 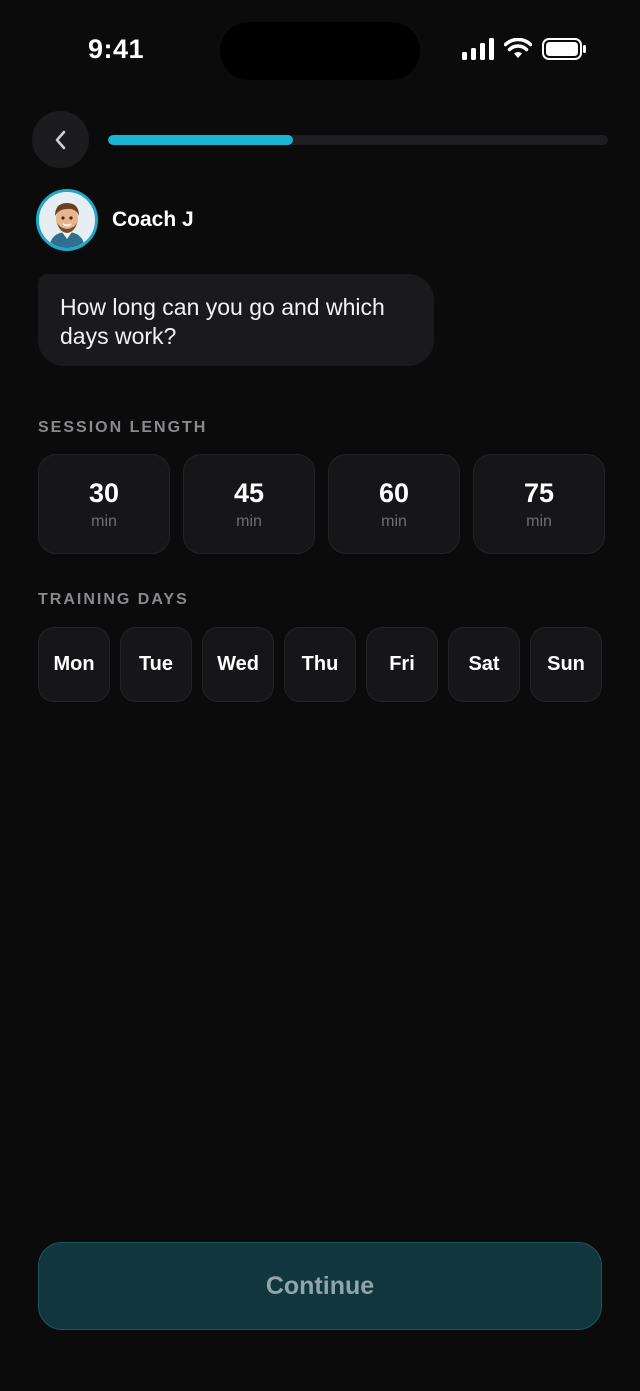 I want to click on session-length-option-75: 75 min, so click(x=539, y=504).